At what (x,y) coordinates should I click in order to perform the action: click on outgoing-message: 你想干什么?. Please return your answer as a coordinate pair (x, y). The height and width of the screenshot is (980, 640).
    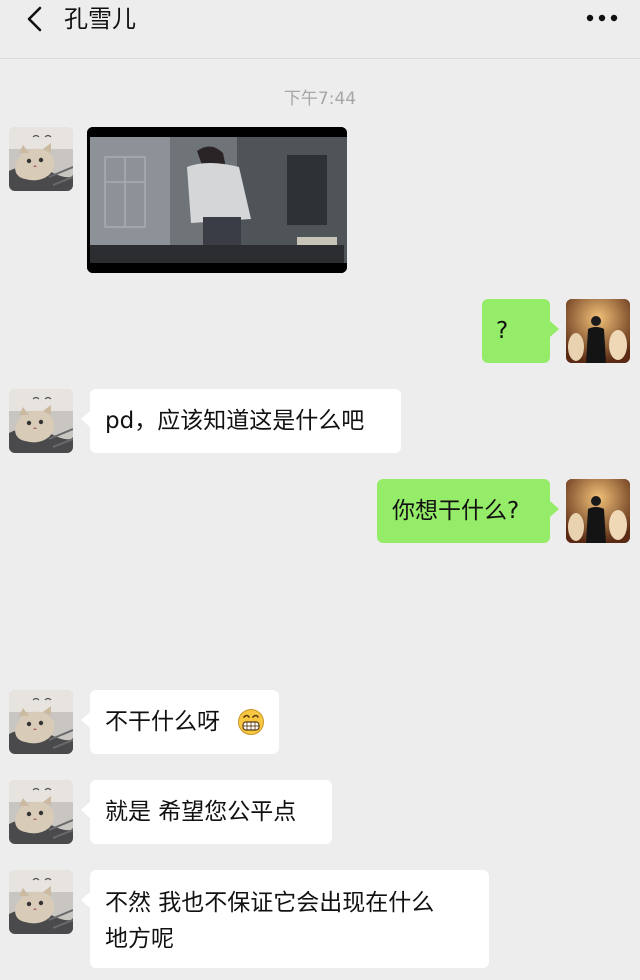
    Looking at the image, I should click on (468, 511).